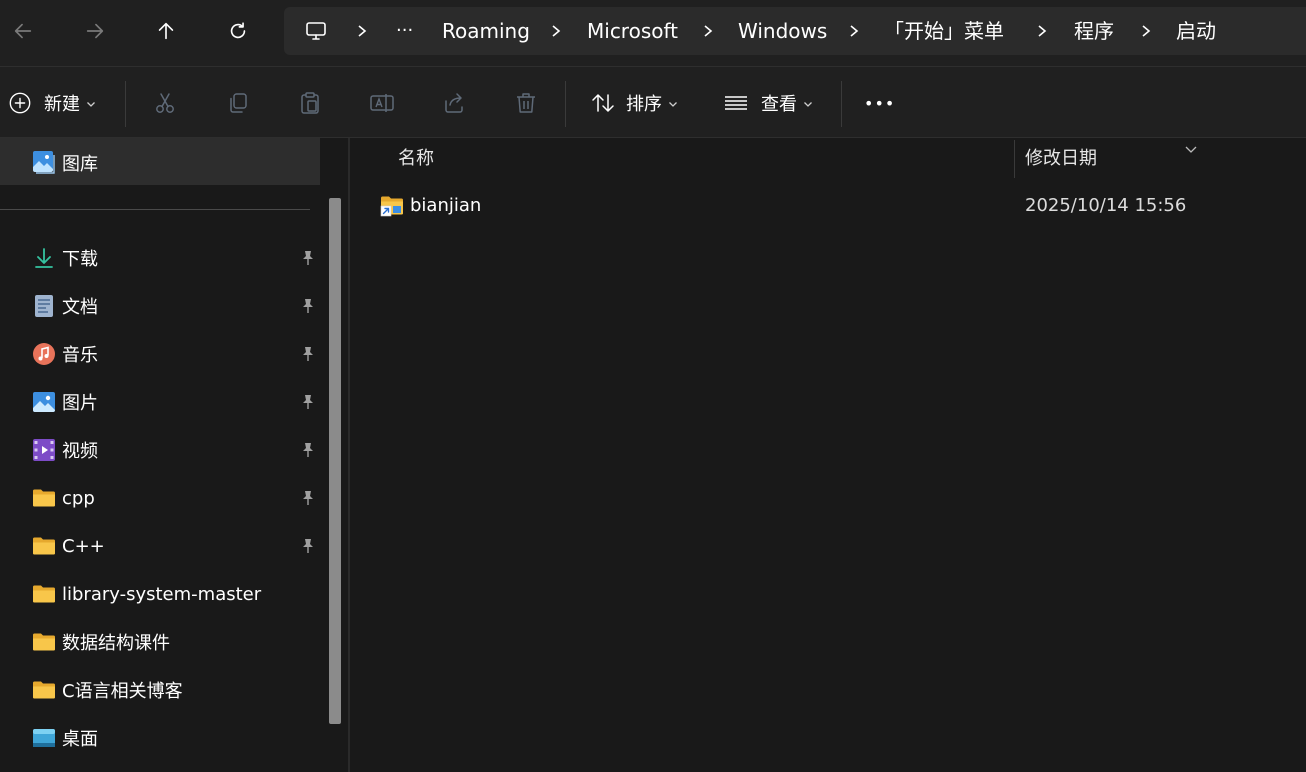 This screenshot has width=1306, height=772. What do you see at coordinates (944, 31) in the screenshot?
I see `breadcrumb-start-menu: 「开始」菜单` at bounding box center [944, 31].